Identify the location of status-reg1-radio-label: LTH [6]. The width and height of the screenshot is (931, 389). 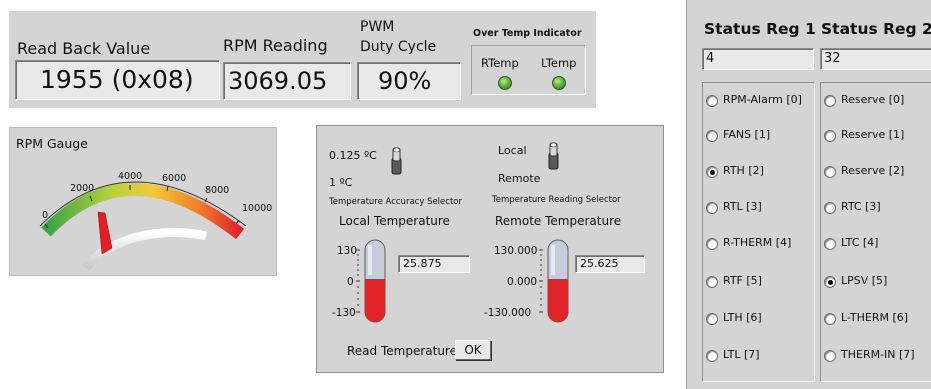
(742, 317).